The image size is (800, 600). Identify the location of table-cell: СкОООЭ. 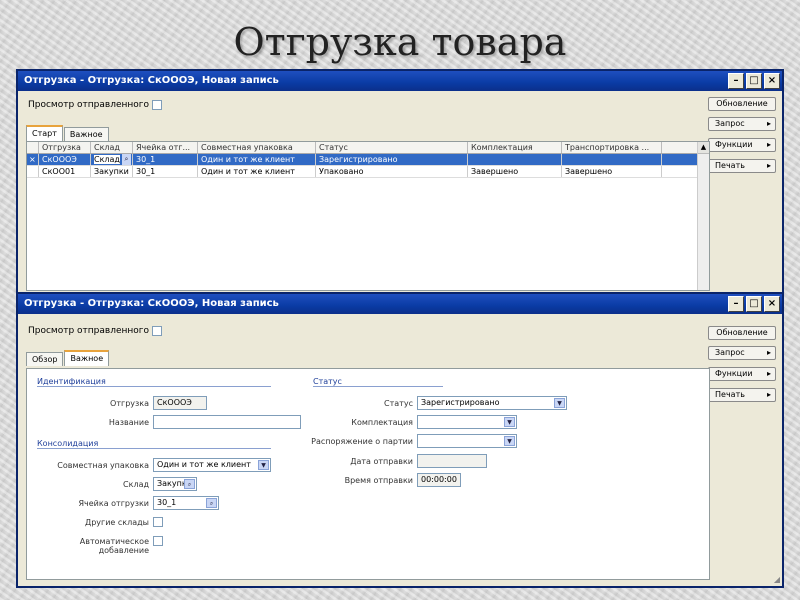
(65, 159).